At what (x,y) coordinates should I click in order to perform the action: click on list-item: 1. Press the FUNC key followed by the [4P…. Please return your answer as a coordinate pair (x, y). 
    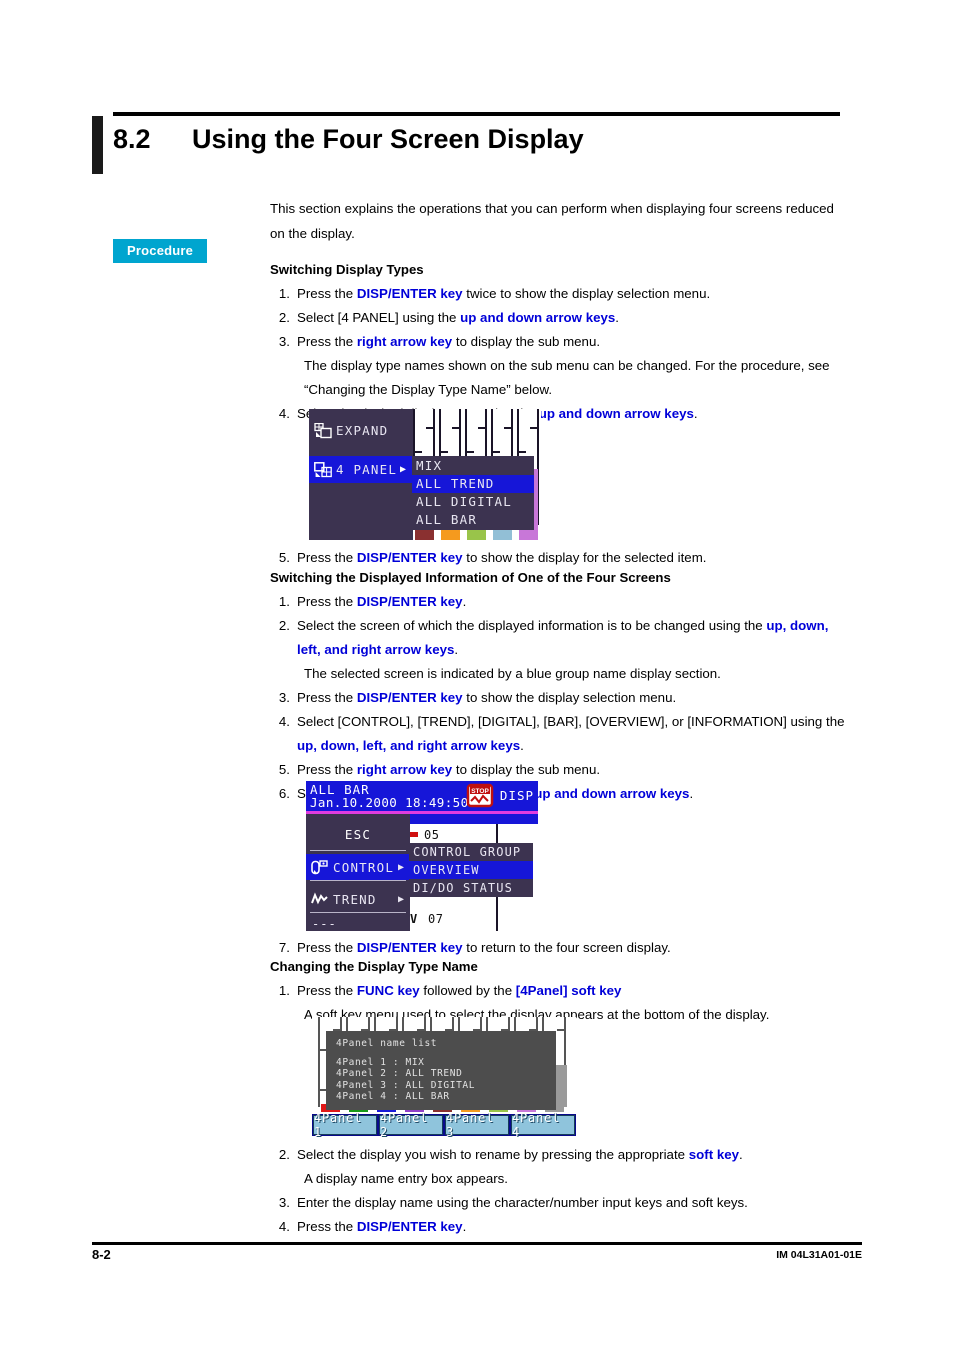
    Looking at the image, I should click on (559, 991).